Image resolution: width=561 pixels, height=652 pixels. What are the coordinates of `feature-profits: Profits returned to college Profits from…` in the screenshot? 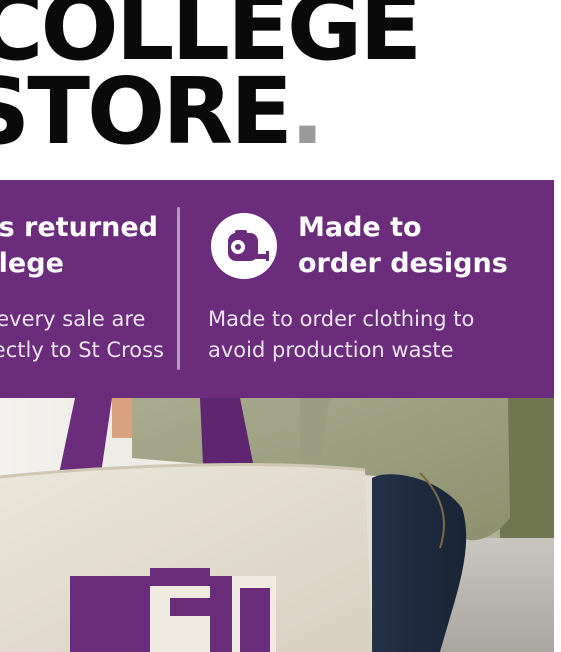 It's located at (89, 289).